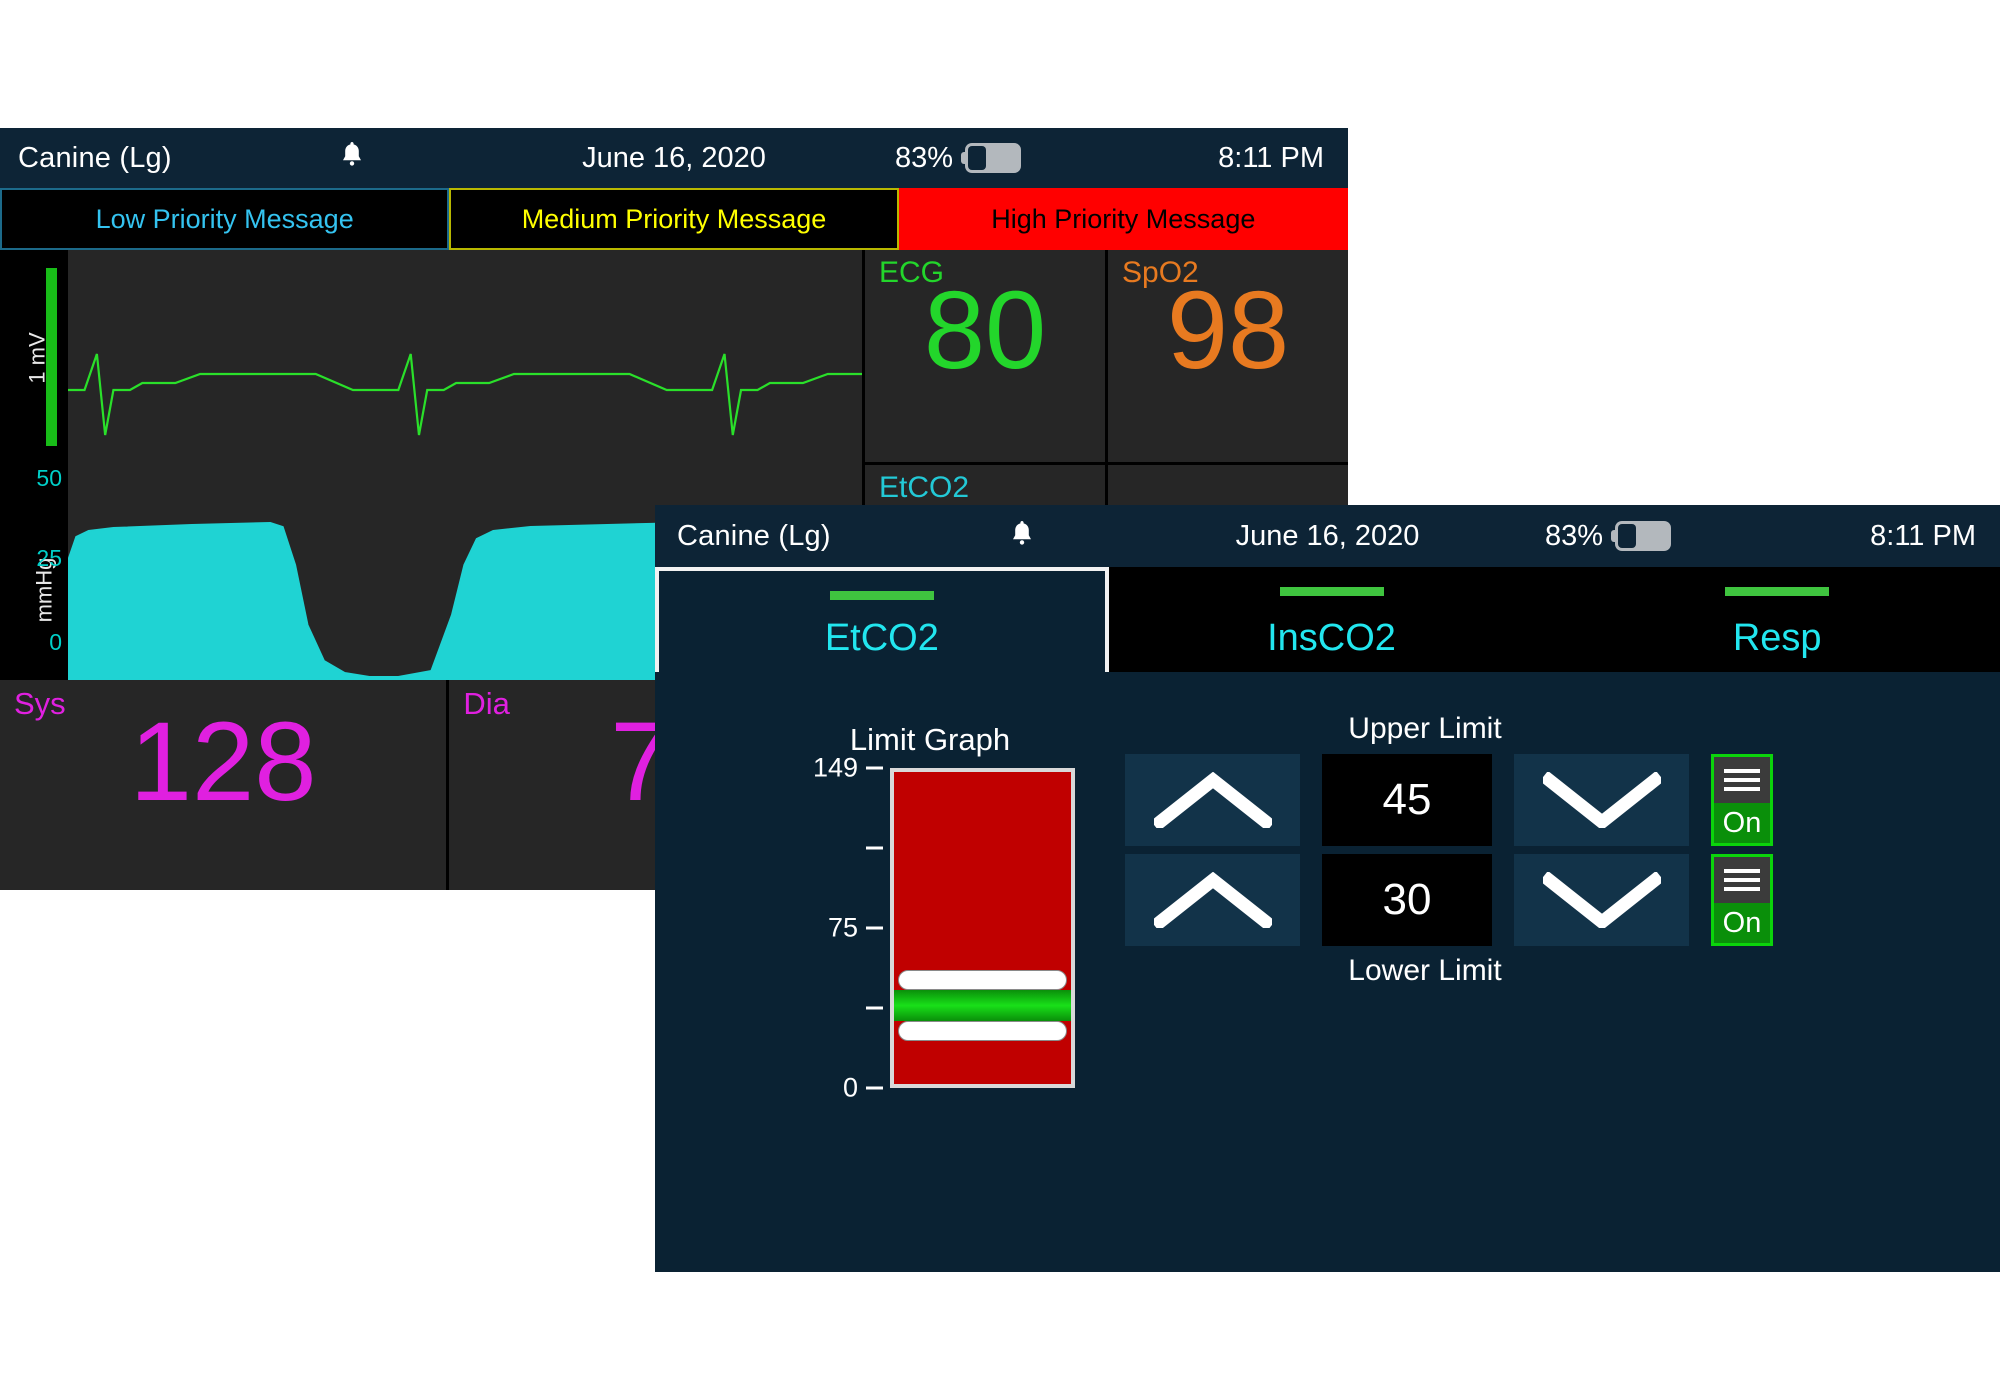 The image size is (2000, 1400). I want to click on limit-tick-label: 0, so click(850, 1087).